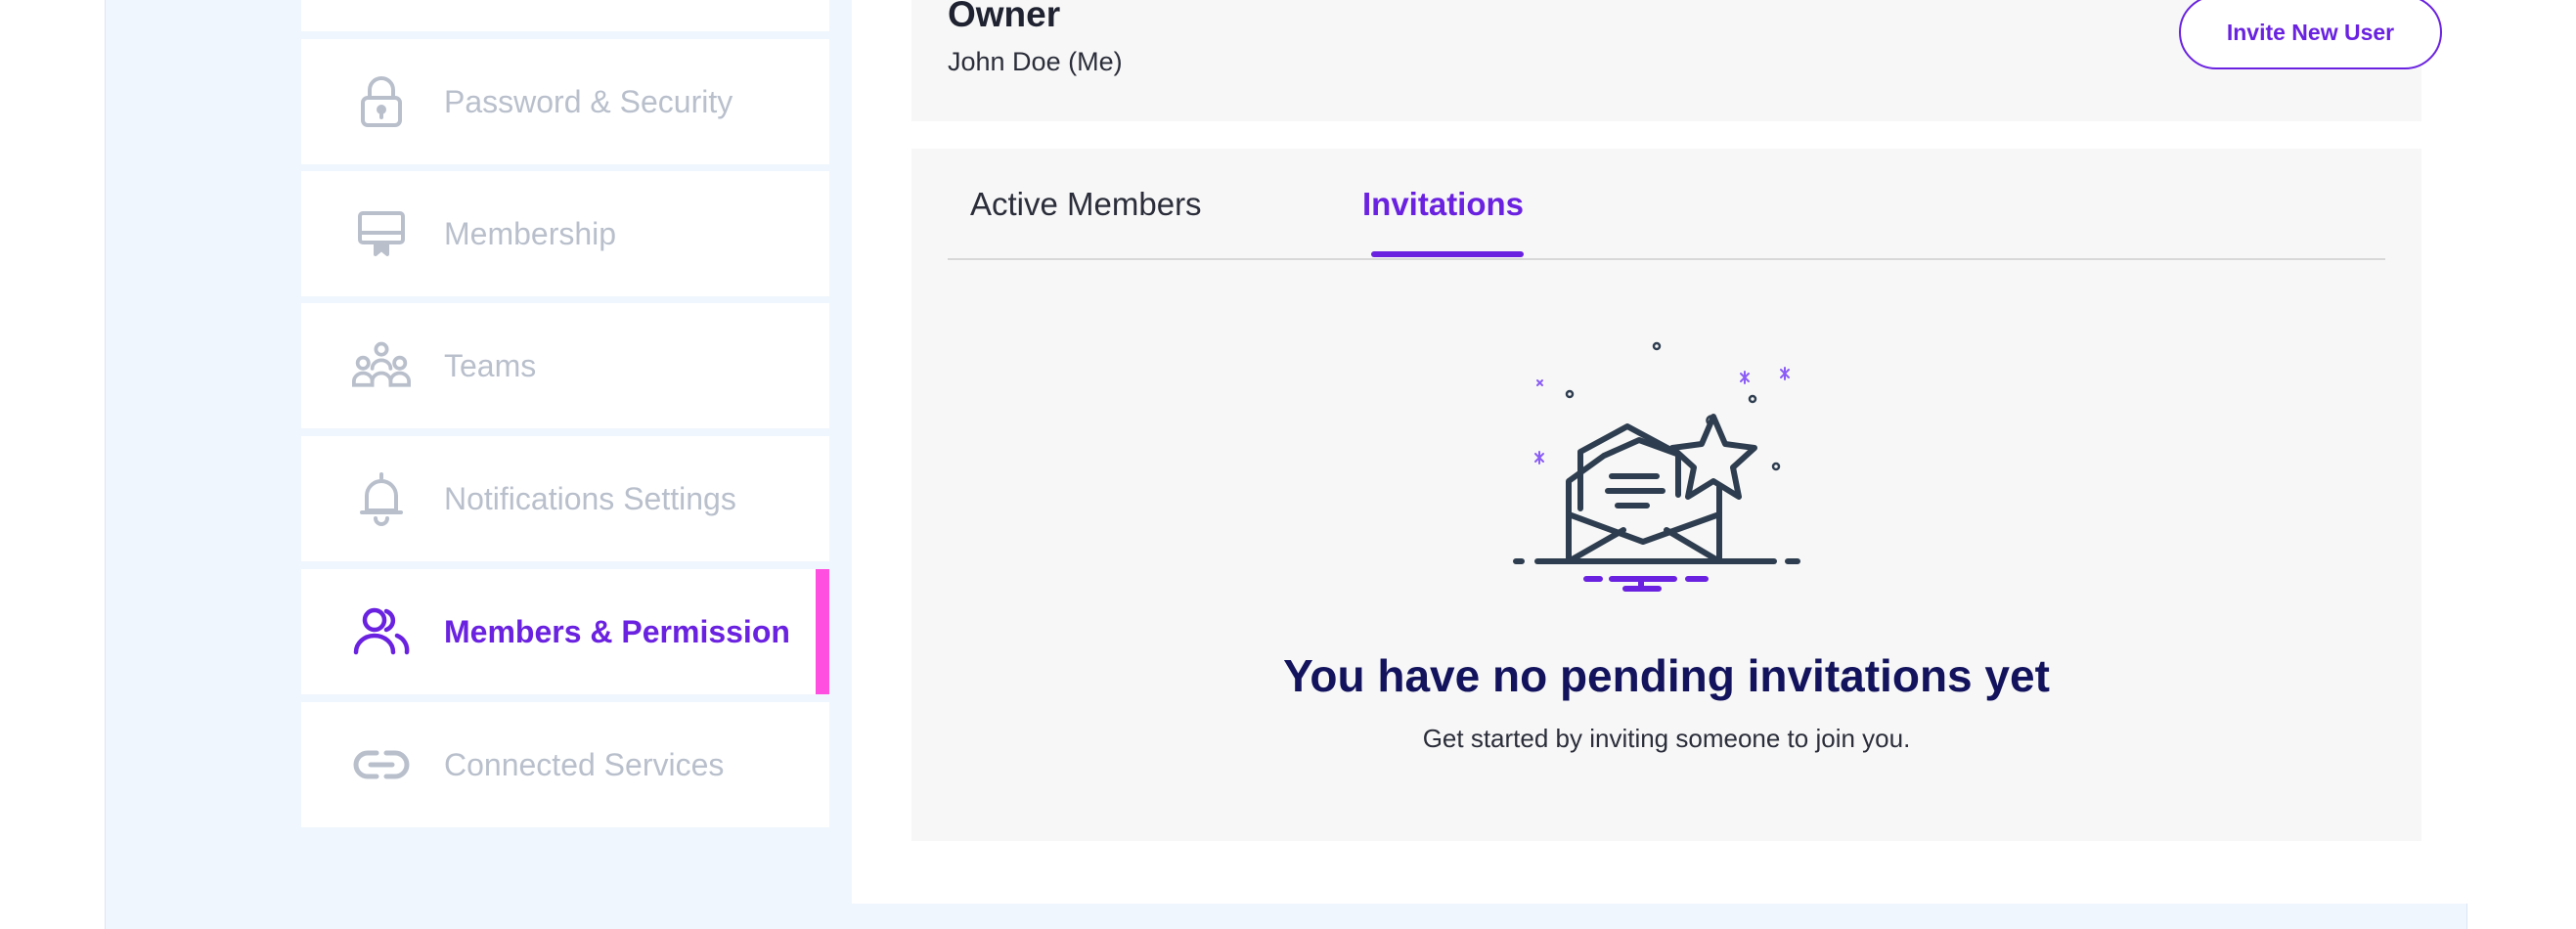 The height and width of the screenshot is (929, 2576). What do you see at coordinates (381, 101) in the screenshot?
I see `lock-icon` at bounding box center [381, 101].